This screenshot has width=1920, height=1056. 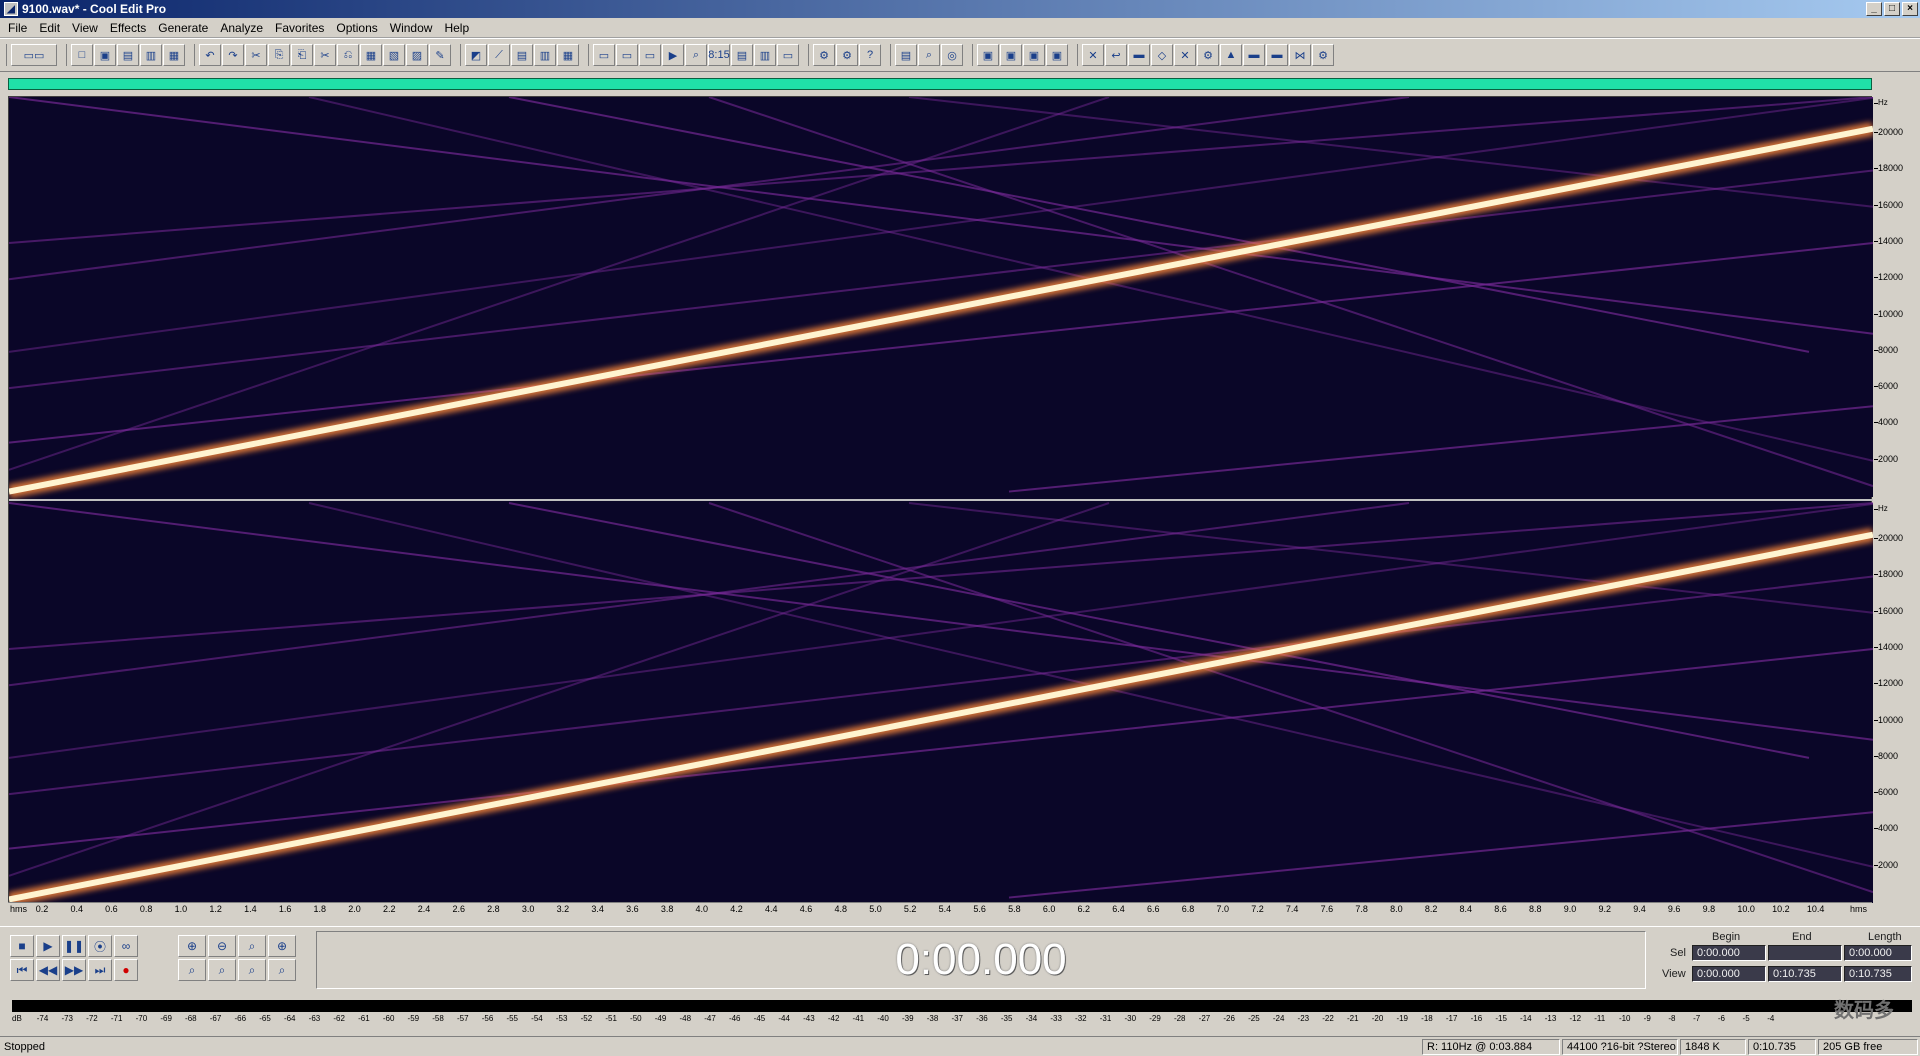 I want to click on zoom-button: ⊖, so click(x=222, y=946).